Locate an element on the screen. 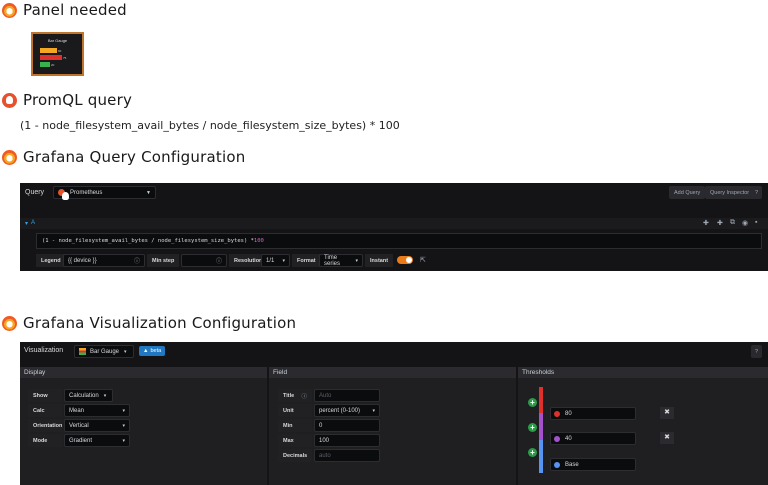 Image resolution: width=768 pixels, height=485 pixels. query-row-header: ▾ A ✚ ✚ ⧉ ◉ ▪ is located at coordinates (394, 223).